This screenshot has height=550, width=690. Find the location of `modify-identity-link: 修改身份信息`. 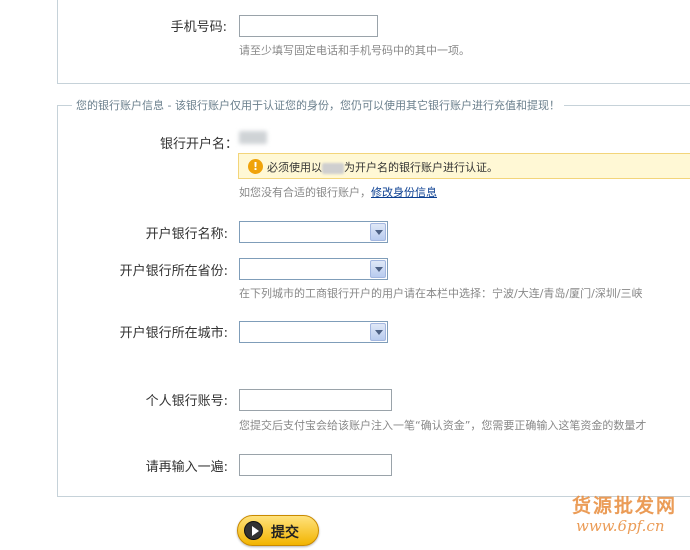

modify-identity-link: 修改身份信息 is located at coordinates (404, 192).